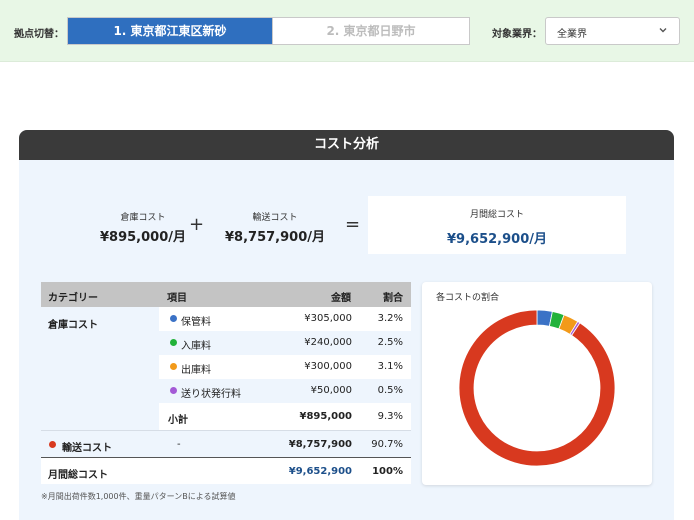 The width and height of the screenshot is (694, 520). What do you see at coordinates (387, 444) in the screenshot?
I see `shipping-ratio: 90.7%` at bounding box center [387, 444].